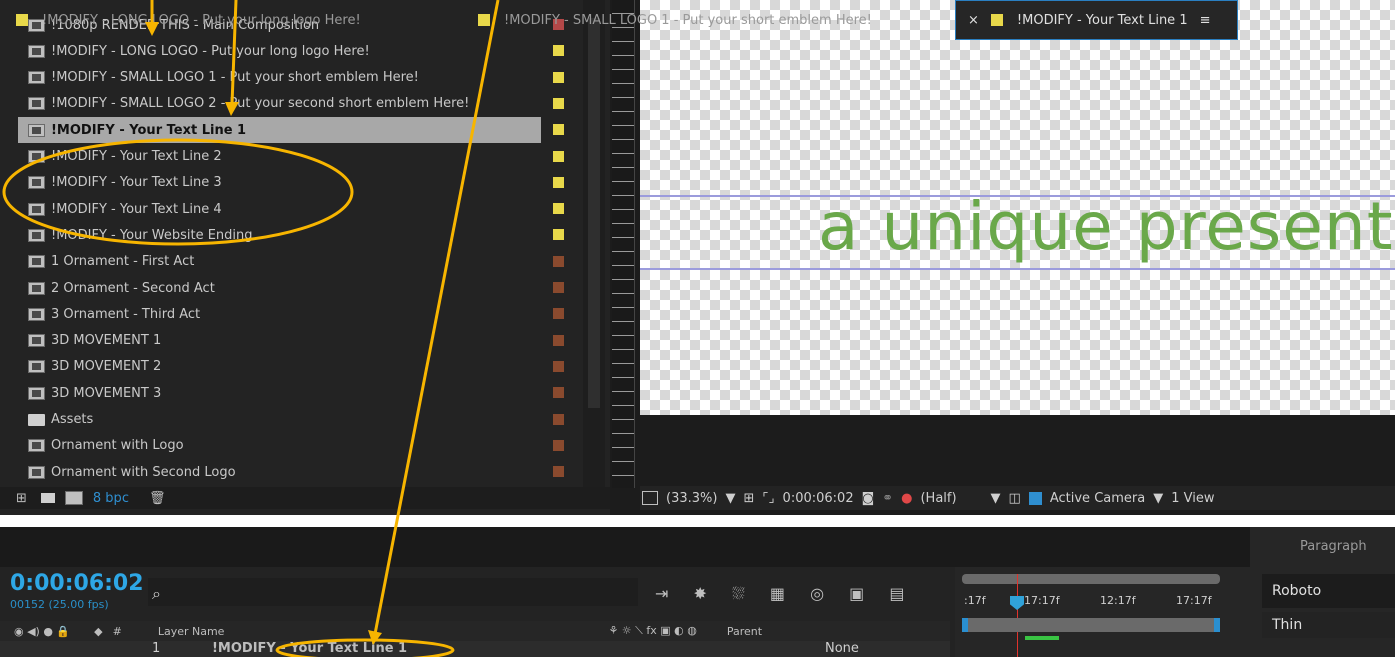  Describe the element at coordinates (973, 20) in the screenshot. I see `close-icon: ×` at that location.